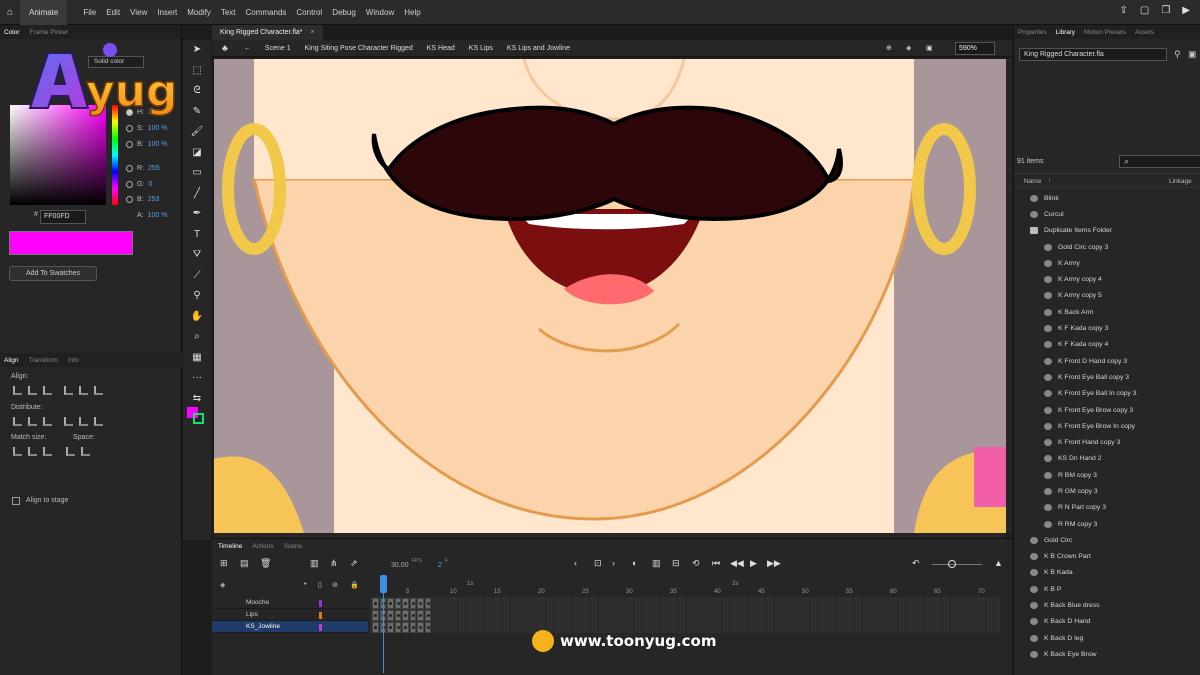  I want to click on visibility-icon: ⊘, so click(335, 585).